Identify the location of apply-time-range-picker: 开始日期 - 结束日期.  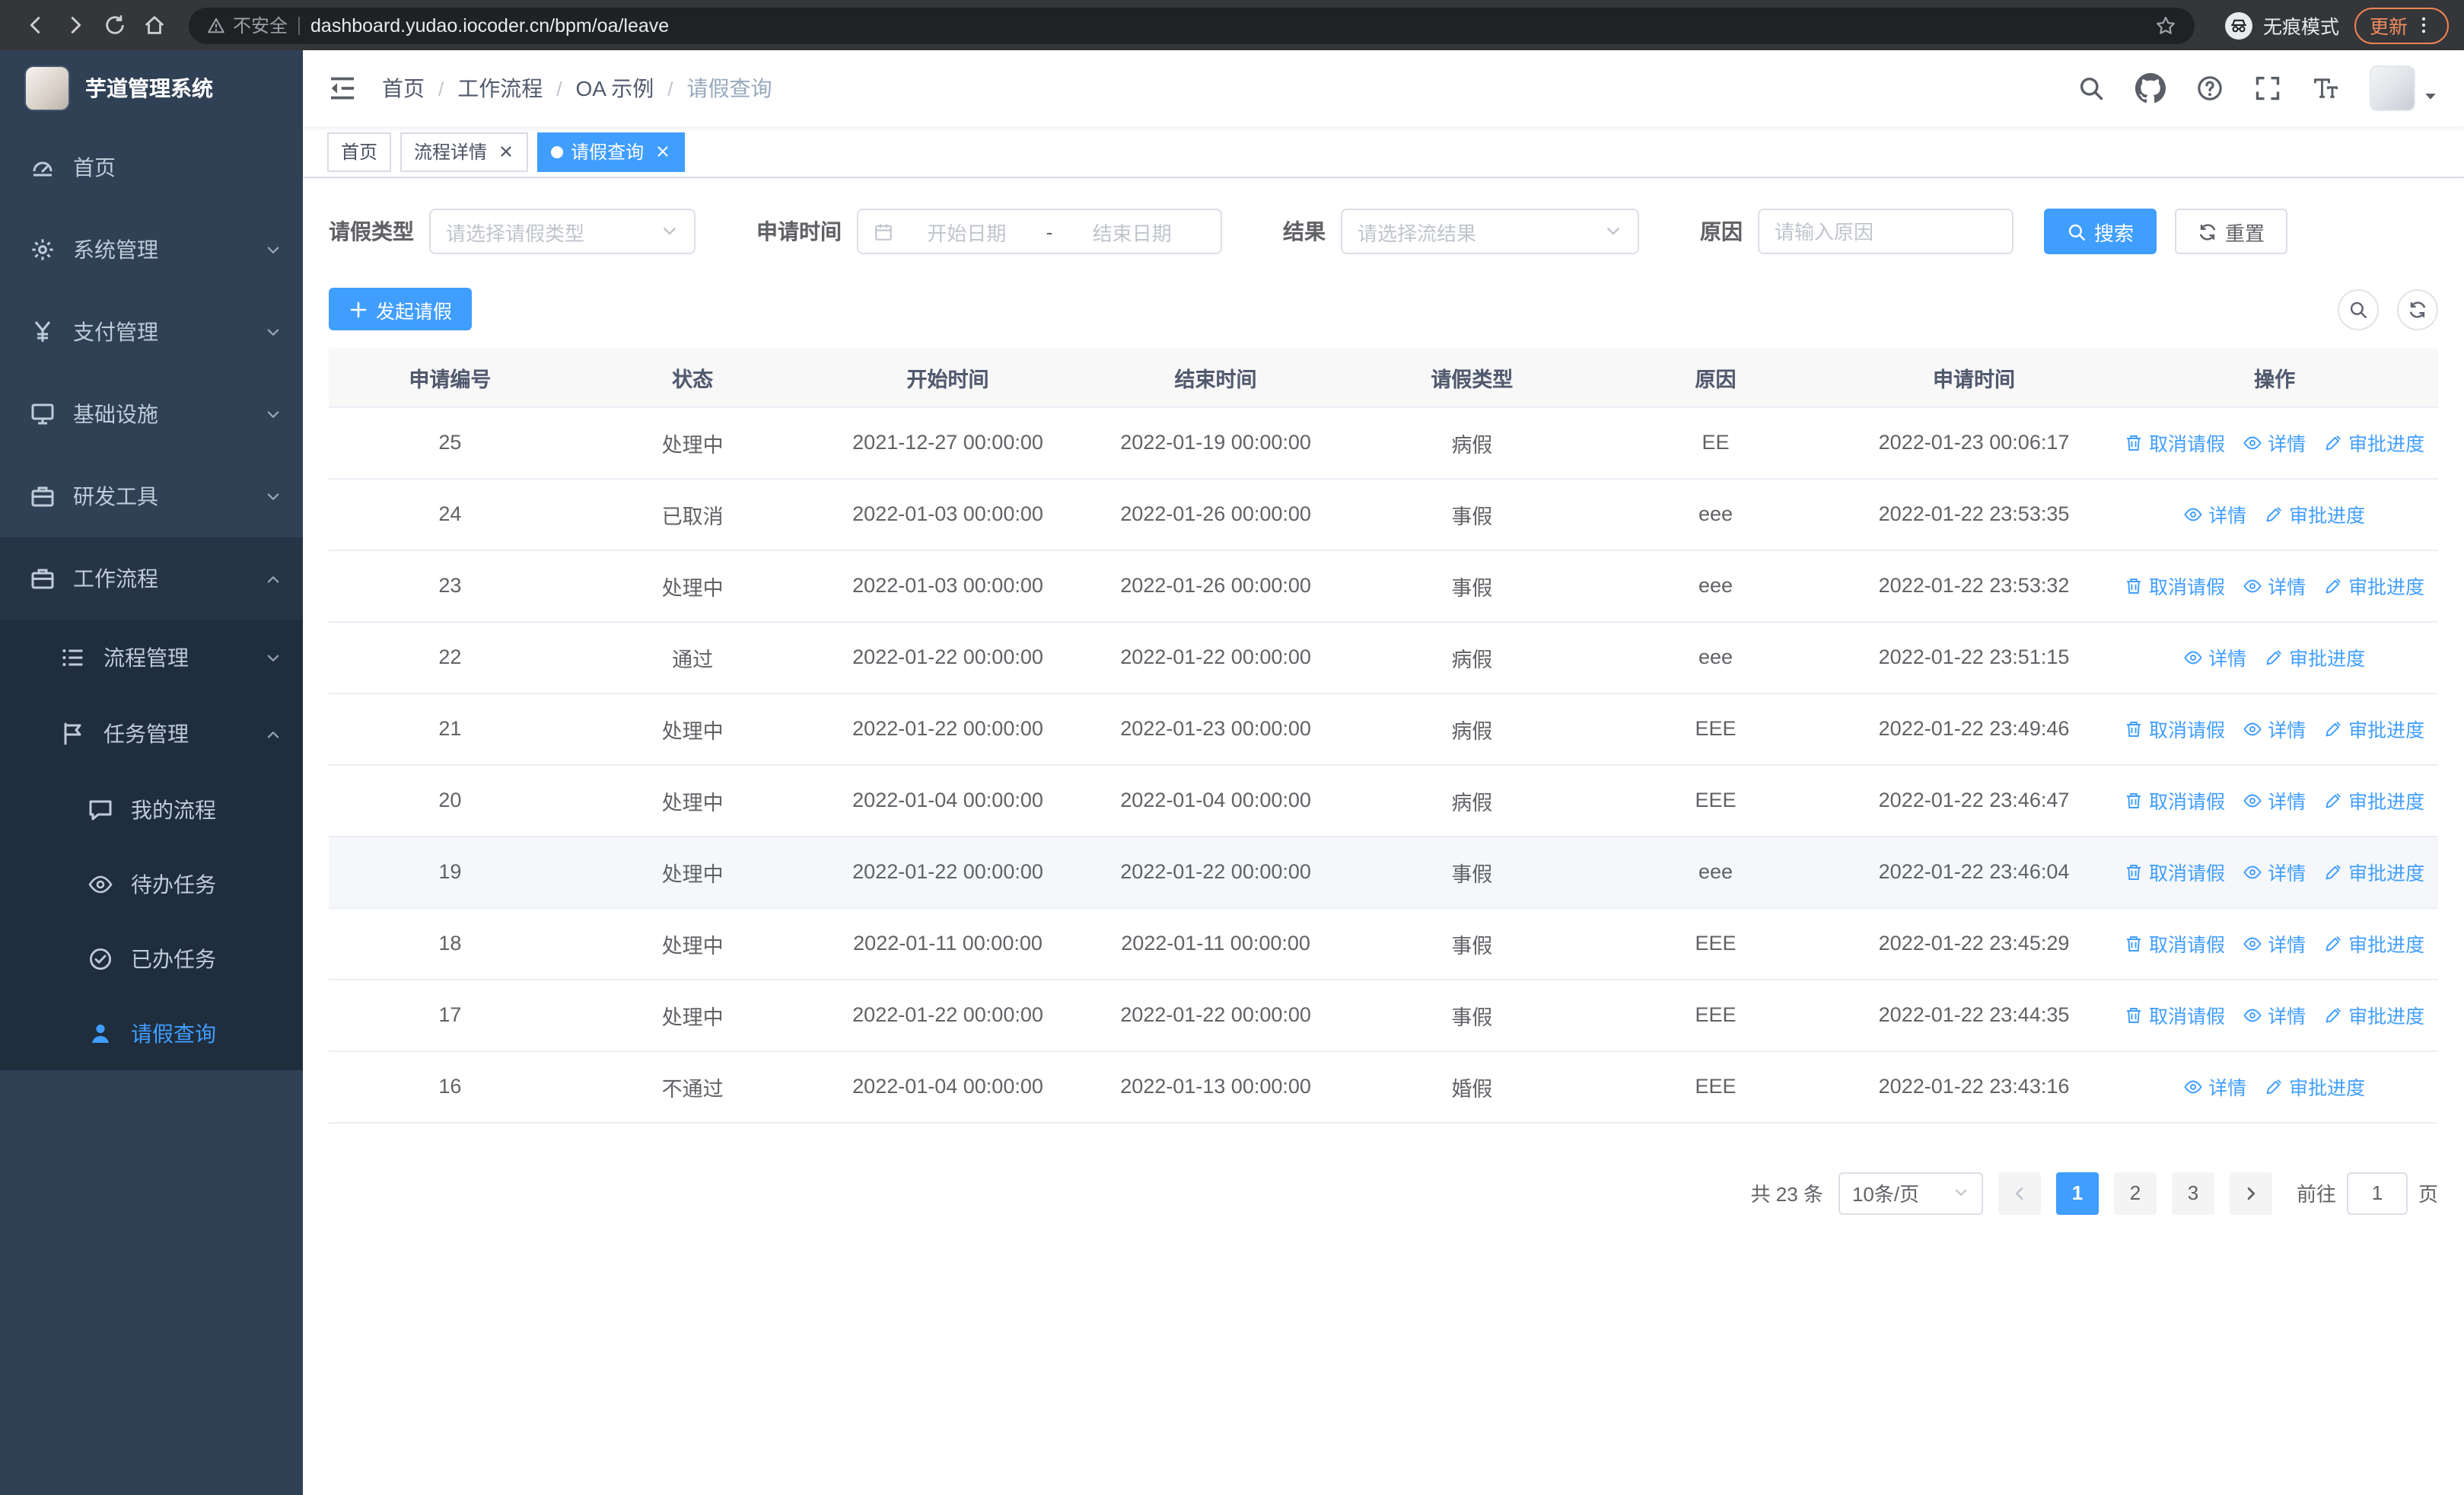
(1039, 231).